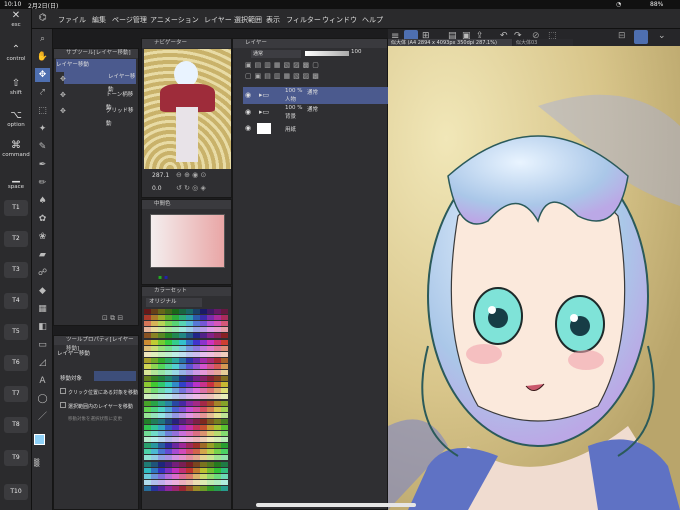  I want to click on control-key: ⌃ control, so click(16, 54).